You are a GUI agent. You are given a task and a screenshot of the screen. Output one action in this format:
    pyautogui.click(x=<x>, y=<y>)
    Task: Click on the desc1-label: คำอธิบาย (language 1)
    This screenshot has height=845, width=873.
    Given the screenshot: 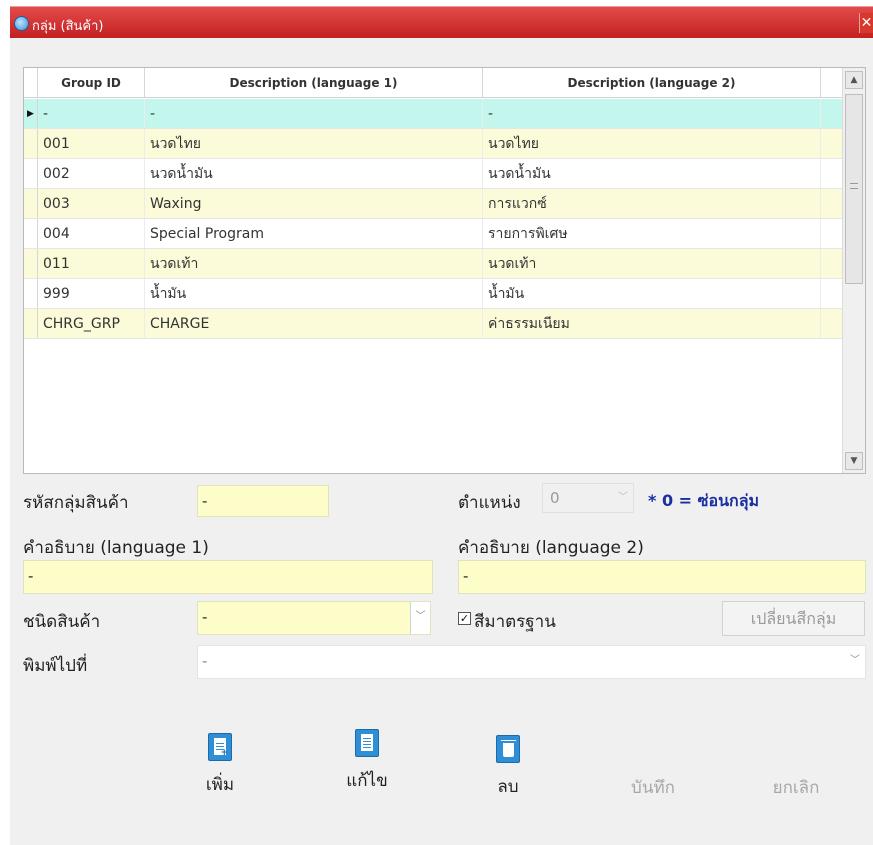 What is the action you would take?
    pyautogui.click(x=116, y=548)
    